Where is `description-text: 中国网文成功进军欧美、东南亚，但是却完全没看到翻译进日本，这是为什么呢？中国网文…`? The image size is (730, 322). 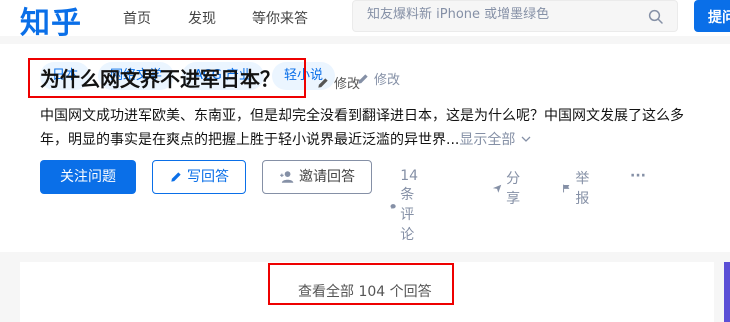 description-text: 中国网文成功进军欧美、东南亚，但是却完全没看到翻译进日本，这是为什么呢？中国网文… is located at coordinates (362, 128).